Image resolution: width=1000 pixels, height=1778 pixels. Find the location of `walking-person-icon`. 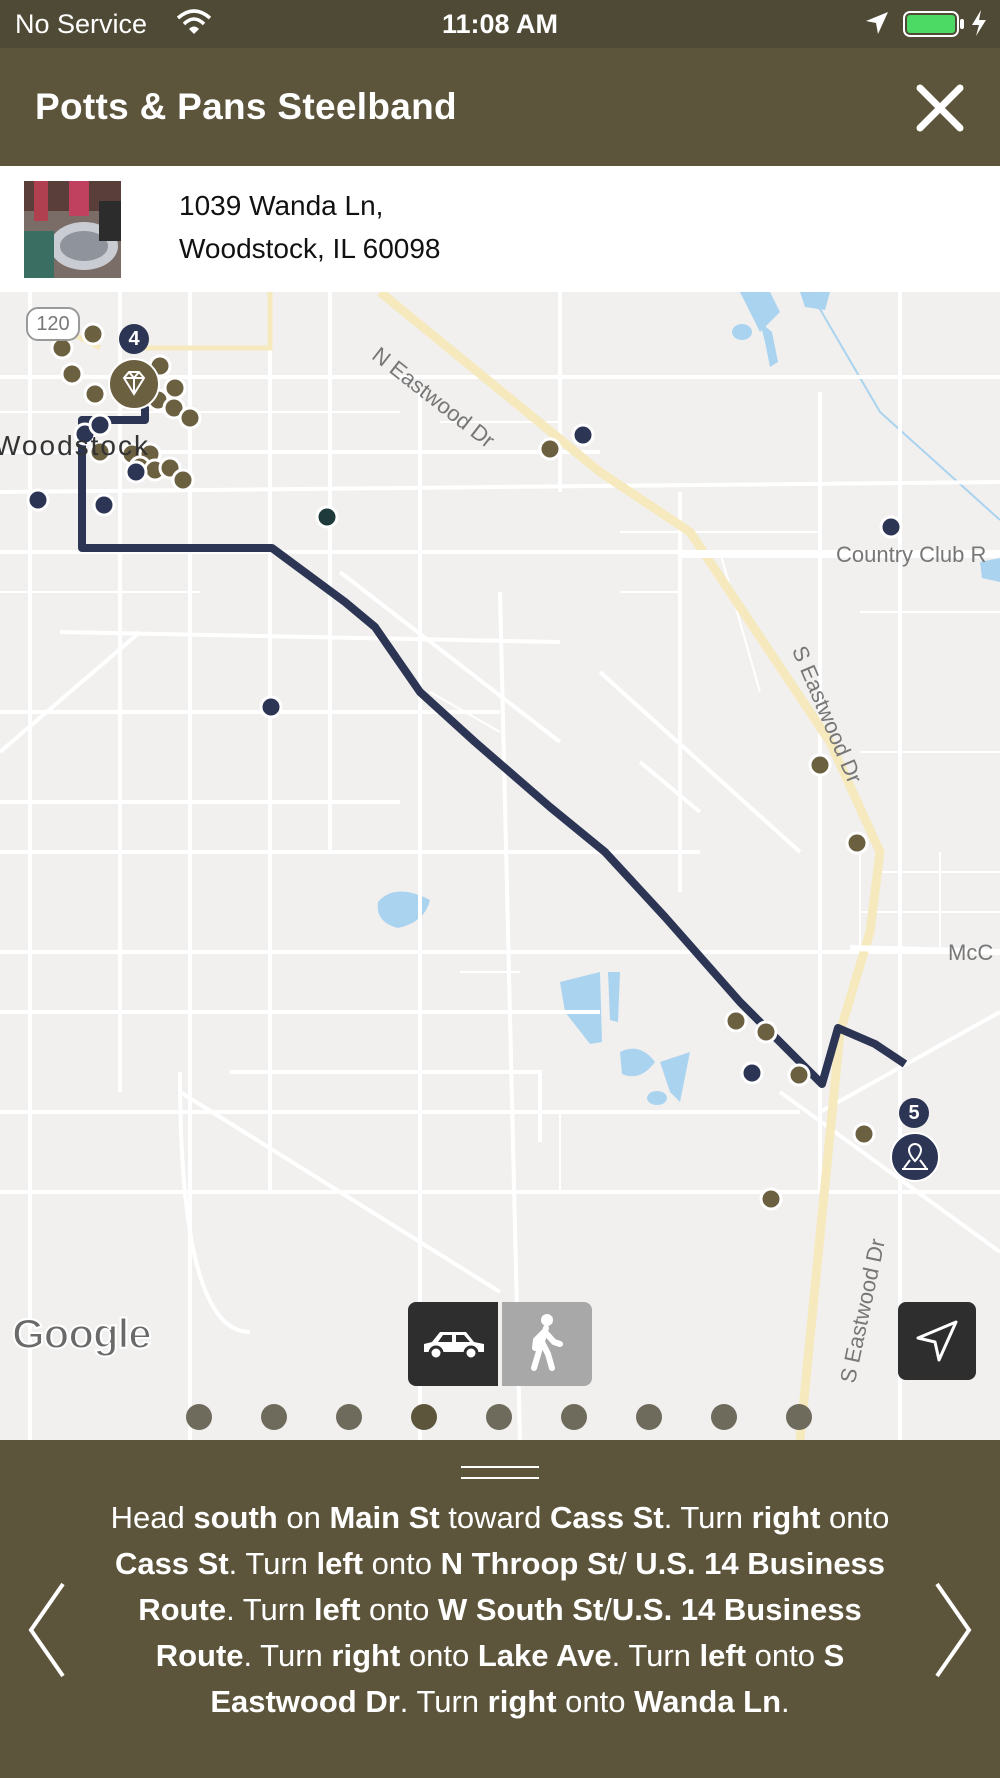

walking-person-icon is located at coordinates (547, 1342).